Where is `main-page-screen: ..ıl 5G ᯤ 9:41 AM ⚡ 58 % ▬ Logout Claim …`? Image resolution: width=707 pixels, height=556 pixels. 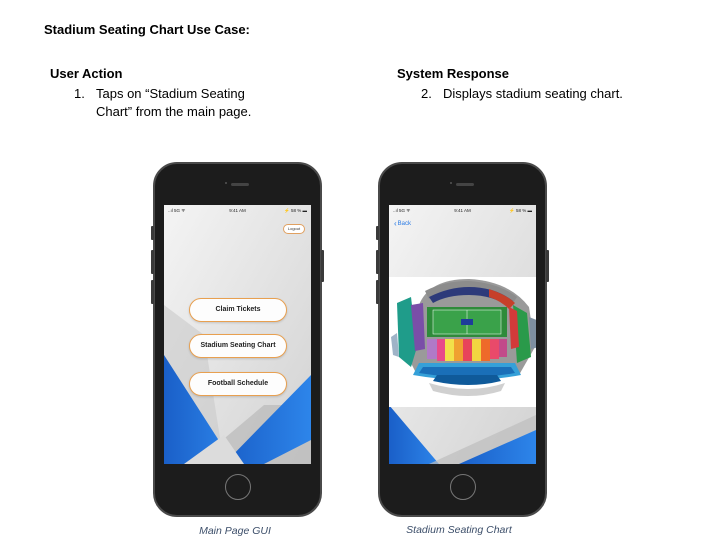 main-page-screen: ..ıl 5G ᯤ 9:41 AM ⚡ 58 % ▬ Logout Claim … is located at coordinates (237, 334).